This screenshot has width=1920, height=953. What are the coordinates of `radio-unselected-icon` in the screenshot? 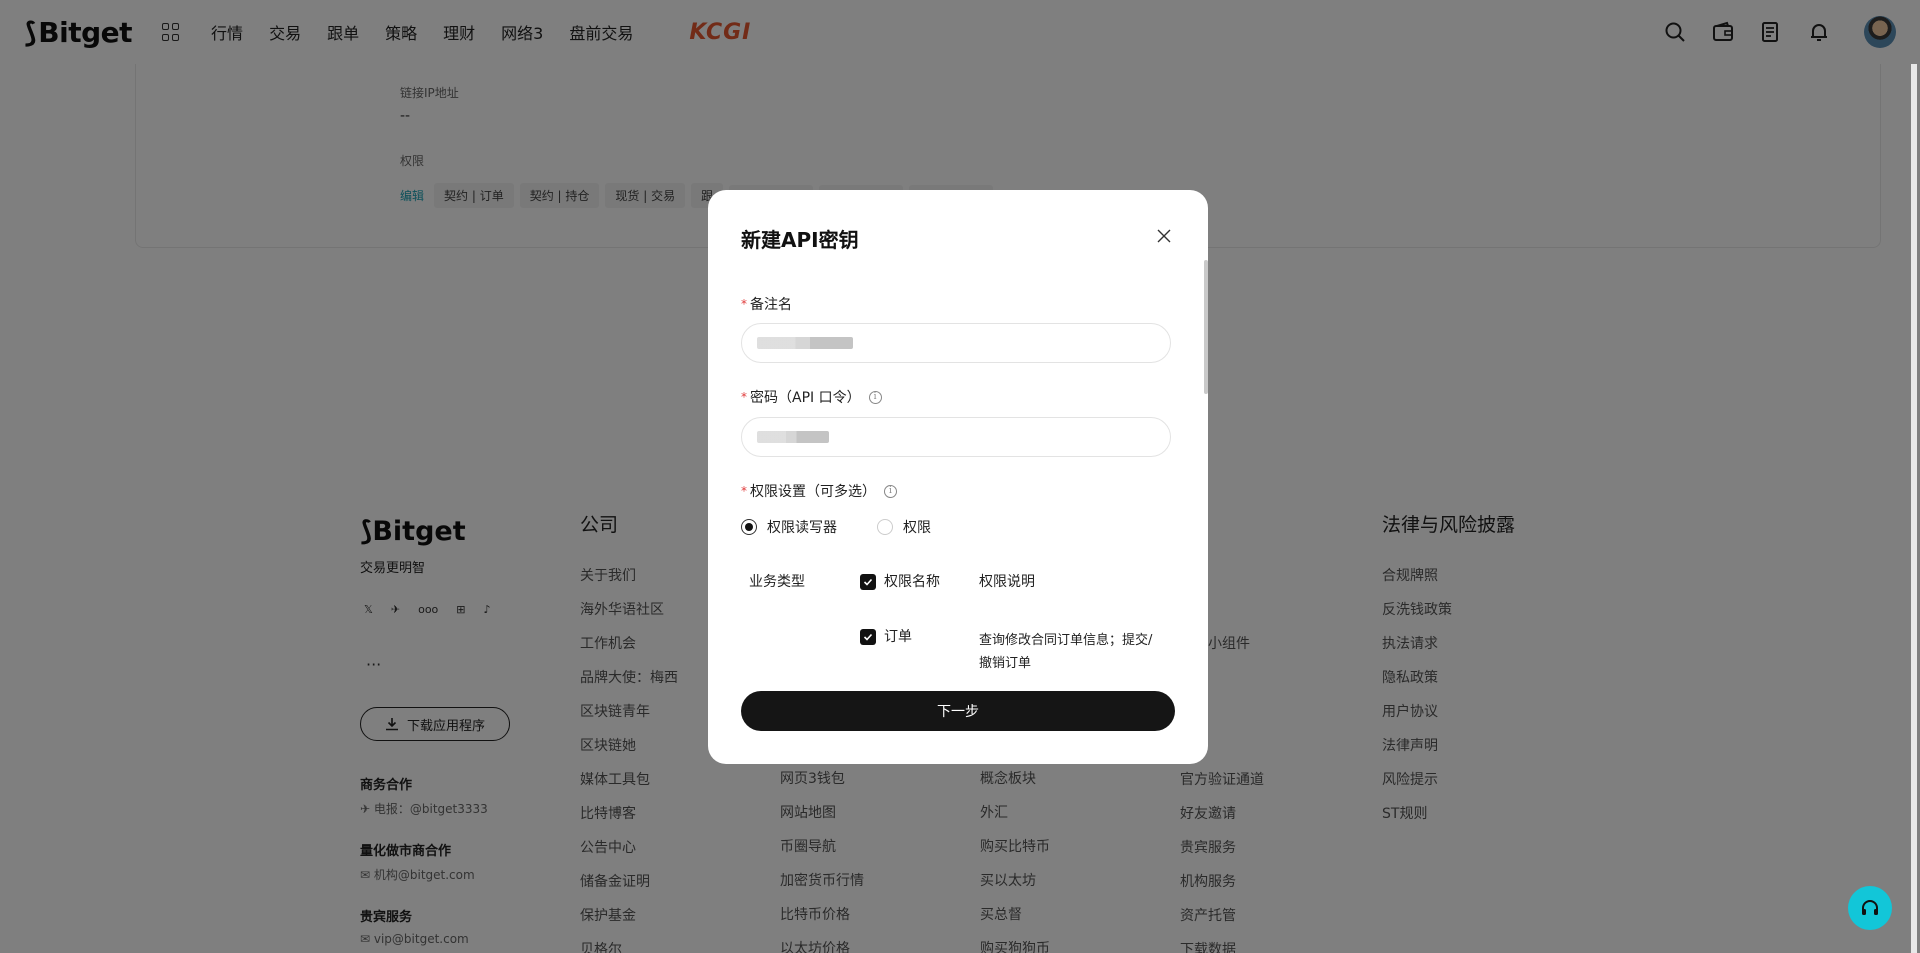 It's located at (885, 527).